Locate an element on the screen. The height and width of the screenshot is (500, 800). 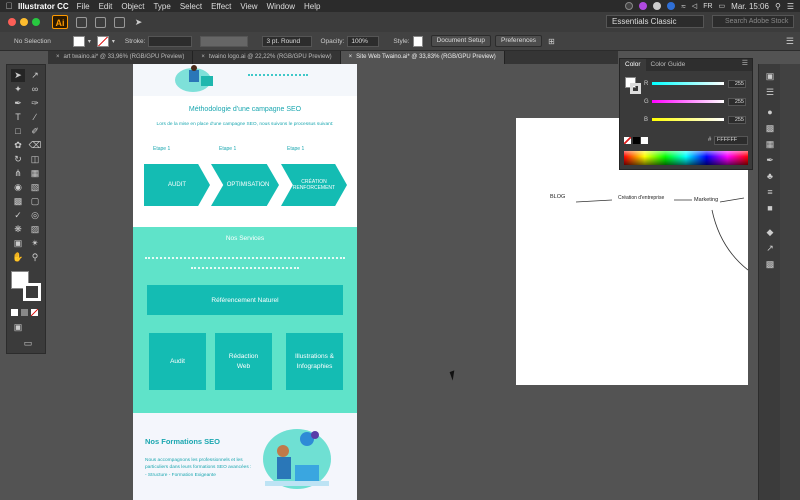
gradient-mode-icon is located at coordinates (24, 312).